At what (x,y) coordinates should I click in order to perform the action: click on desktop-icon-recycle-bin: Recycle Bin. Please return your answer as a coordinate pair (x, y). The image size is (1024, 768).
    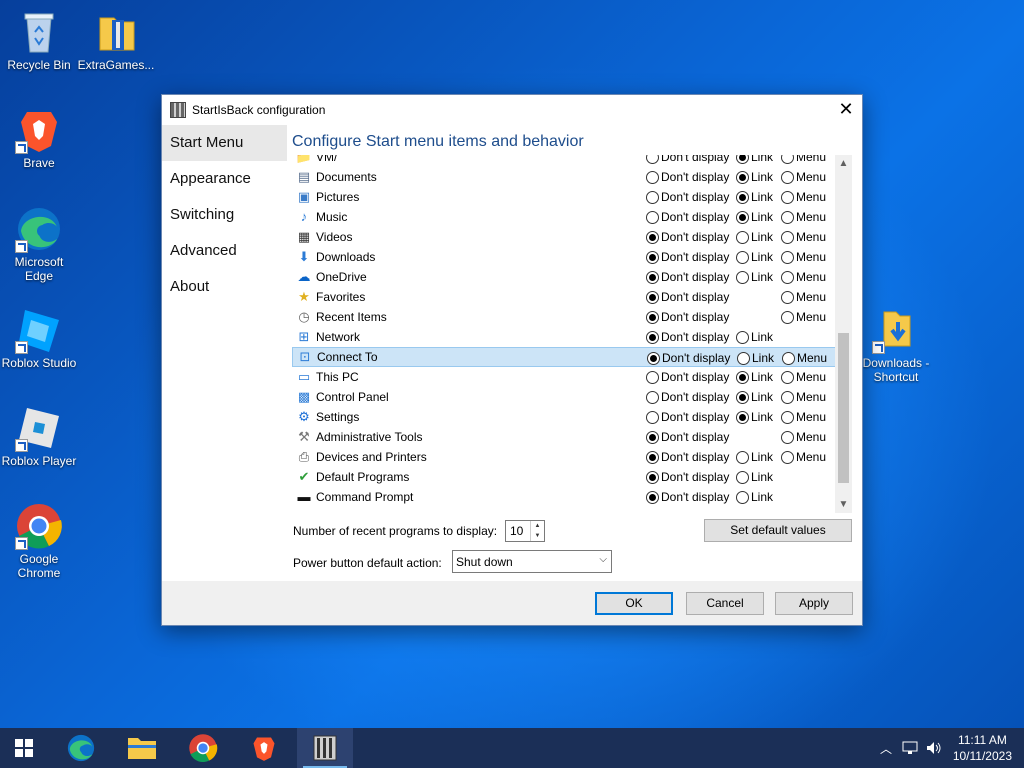
    Looking at the image, I should click on (39, 40).